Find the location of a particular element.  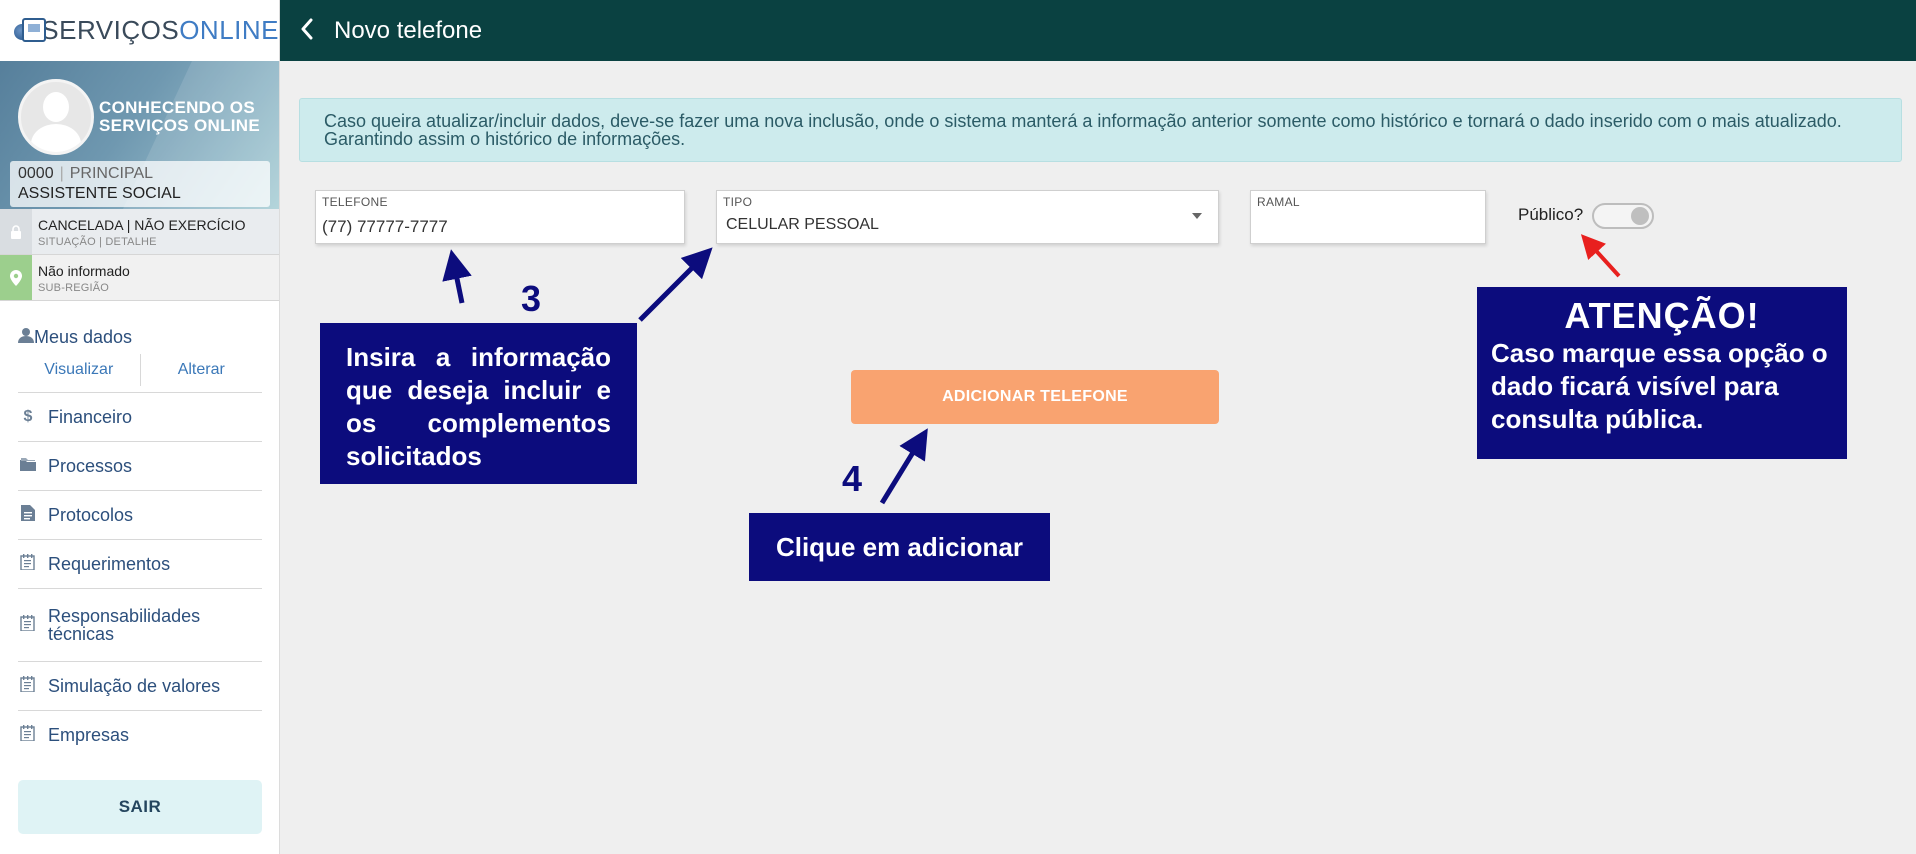

telefone-label: TELEFONE is located at coordinates (355, 202).